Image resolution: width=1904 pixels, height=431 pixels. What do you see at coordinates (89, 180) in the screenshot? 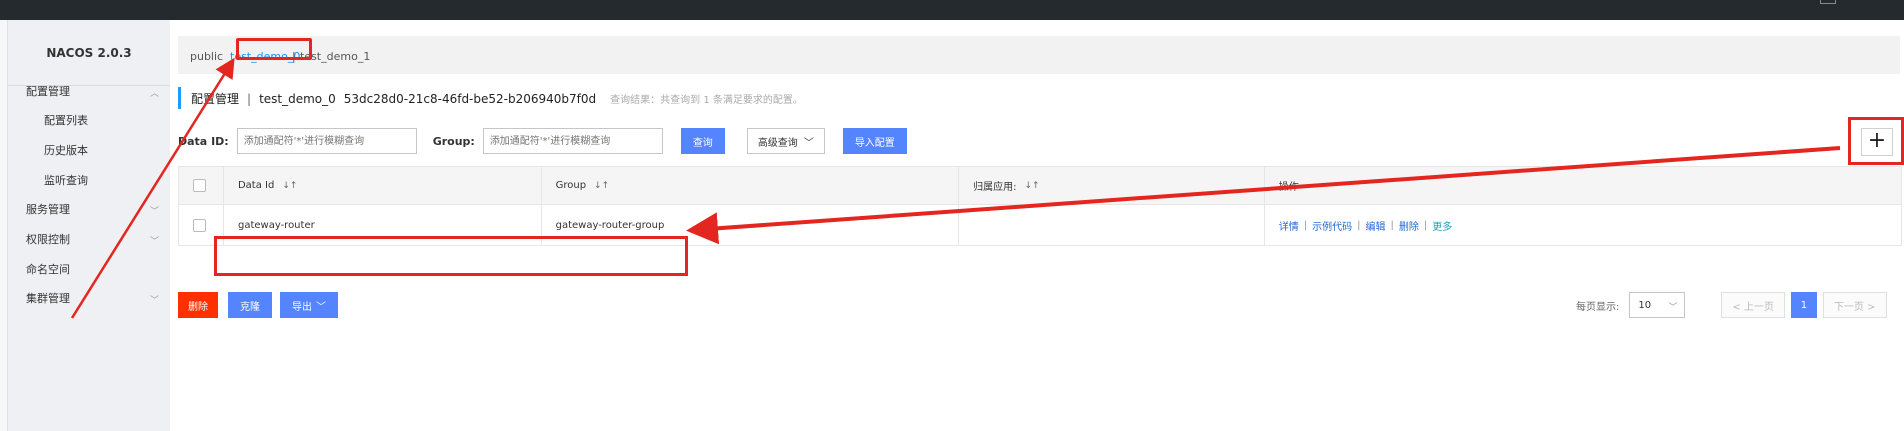
I see `sidebar-item-listener-query: 监听查询` at bounding box center [89, 180].